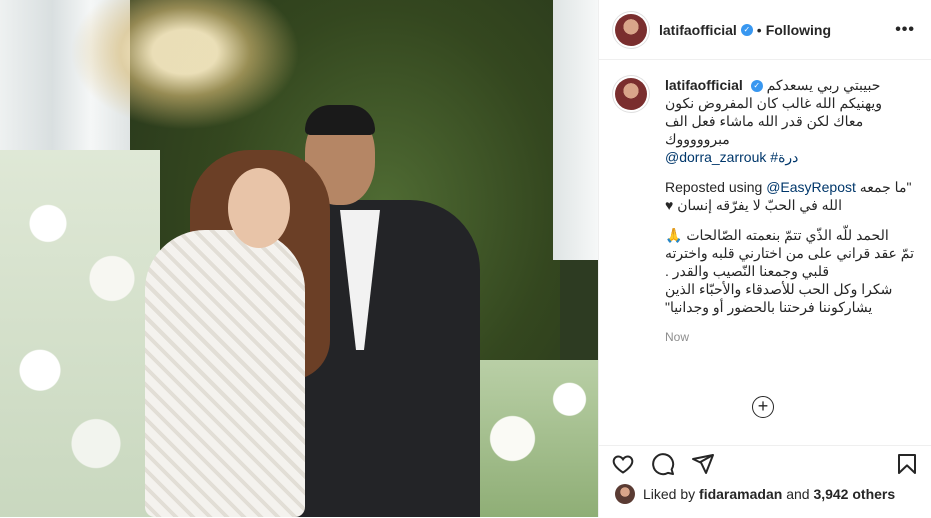 The height and width of the screenshot is (518, 931). Describe the element at coordinates (259, 208) in the screenshot. I see `photo-woman-face` at that location.